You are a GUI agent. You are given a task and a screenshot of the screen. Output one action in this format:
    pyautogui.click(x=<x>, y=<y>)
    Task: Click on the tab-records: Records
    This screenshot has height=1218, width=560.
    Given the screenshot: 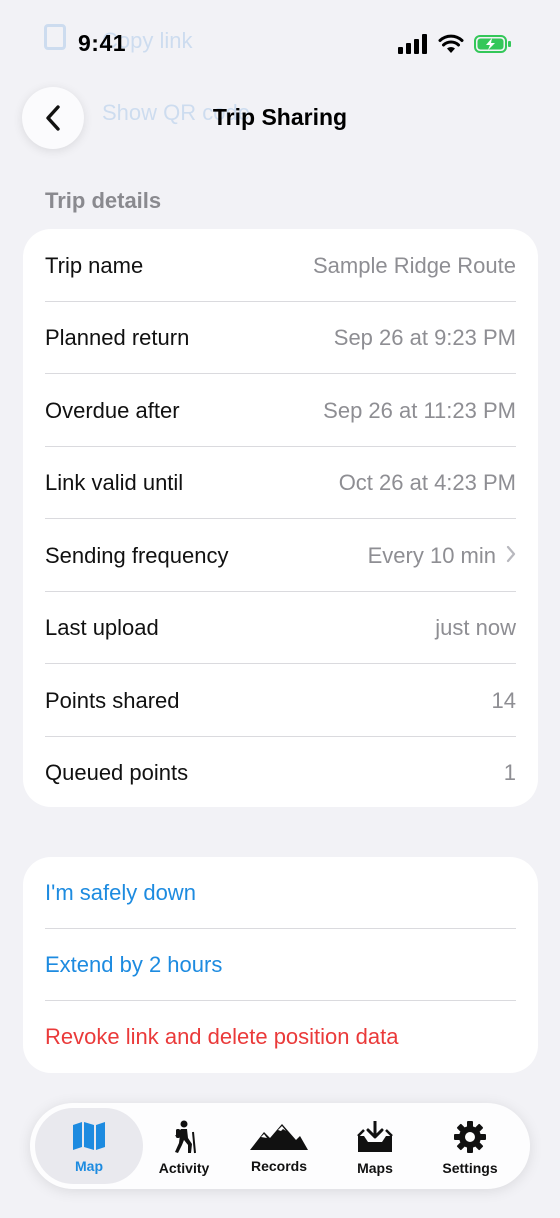 What is the action you would take?
    pyautogui.click(x=279, y=1146)
    